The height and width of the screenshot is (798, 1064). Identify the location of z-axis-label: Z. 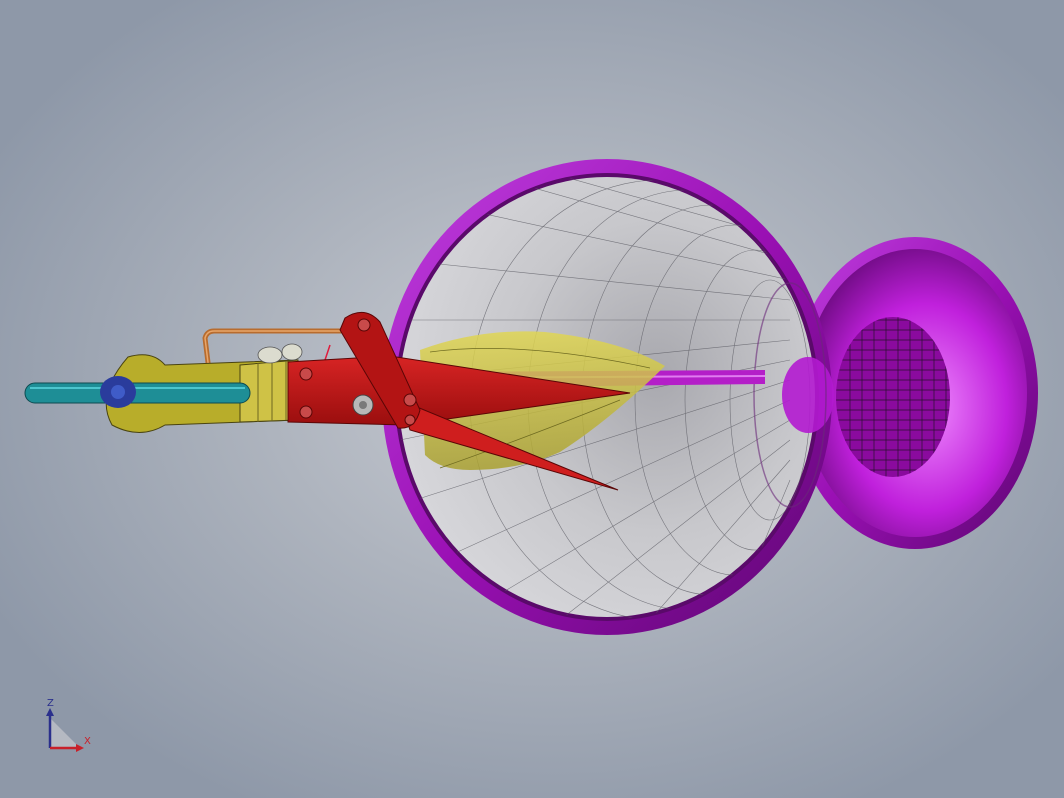
(50, 703).